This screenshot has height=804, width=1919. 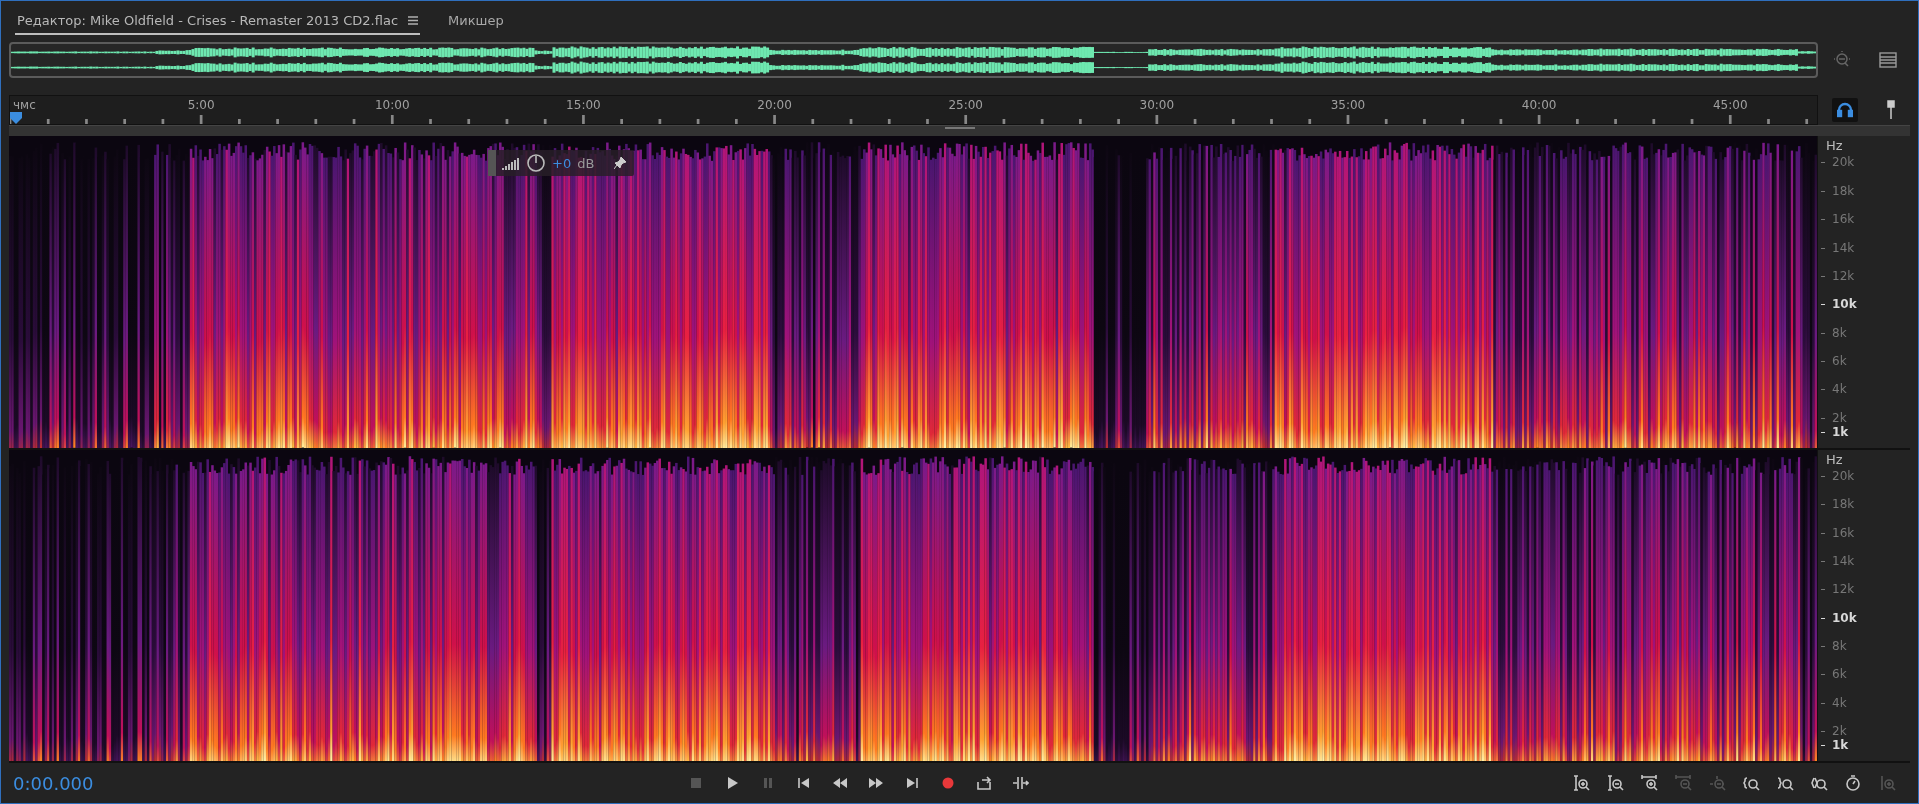 What do you see at coordinates (511, 163) in the screenshot?
I see `level-bars-icon` at bounding box center [511, 163].